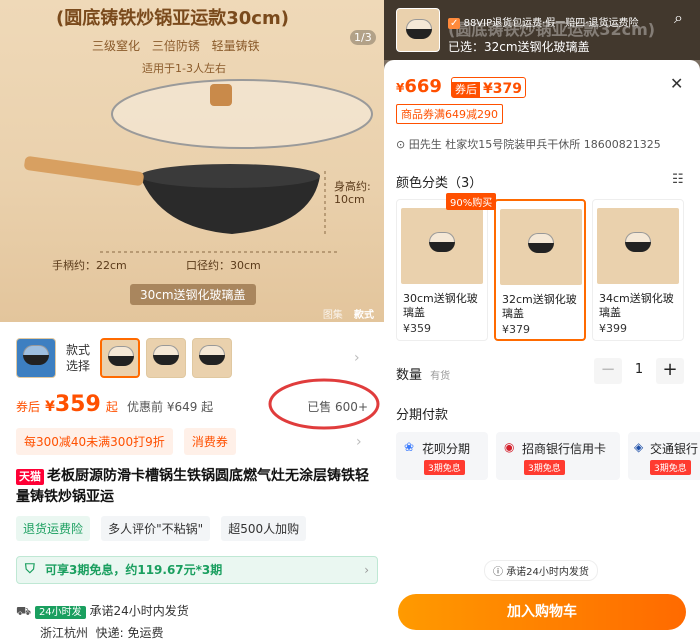  I want to click on sku-price: ¥669 券后 ¥379, so click(461, 87).